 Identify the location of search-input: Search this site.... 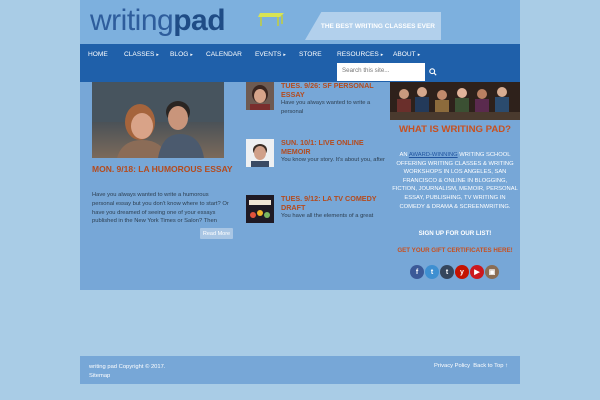
(381, 72).